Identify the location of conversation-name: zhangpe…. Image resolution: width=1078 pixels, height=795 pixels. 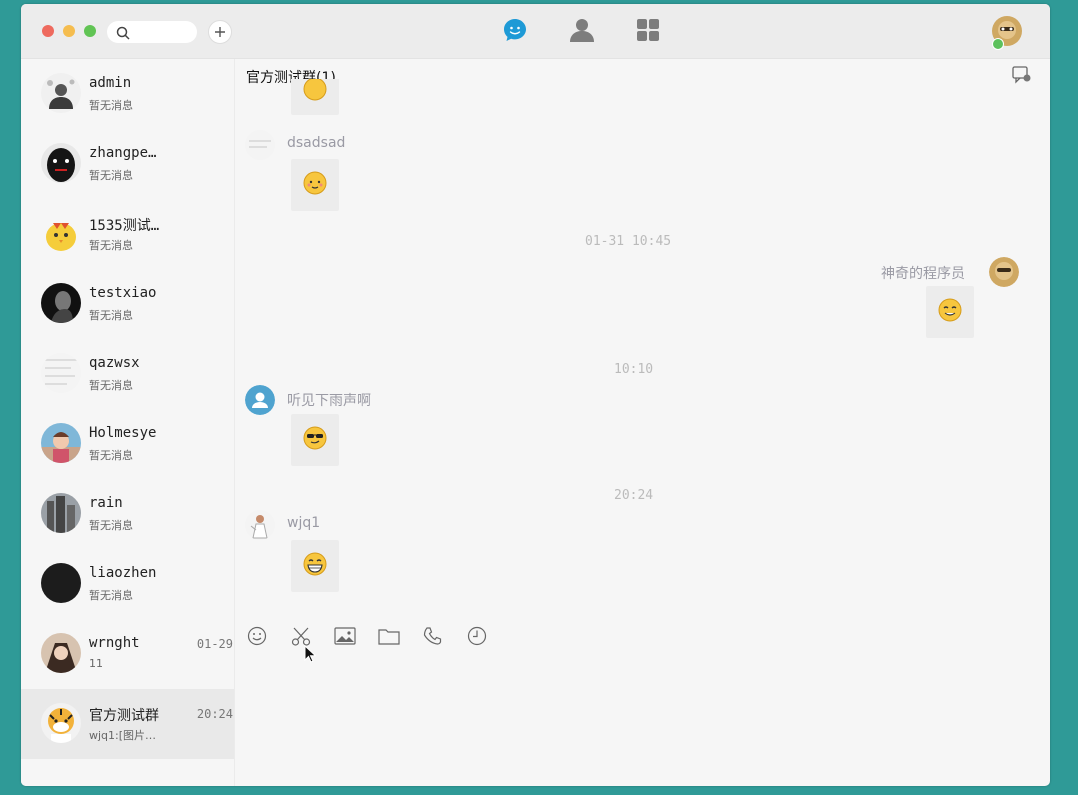
(123, 153).